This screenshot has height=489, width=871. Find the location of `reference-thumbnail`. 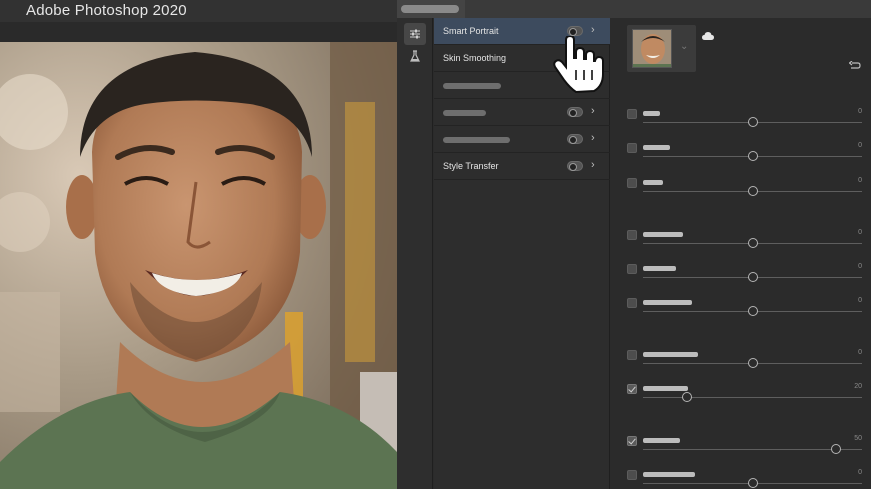

reference-thumbnail is located at coordinates (652, 48).